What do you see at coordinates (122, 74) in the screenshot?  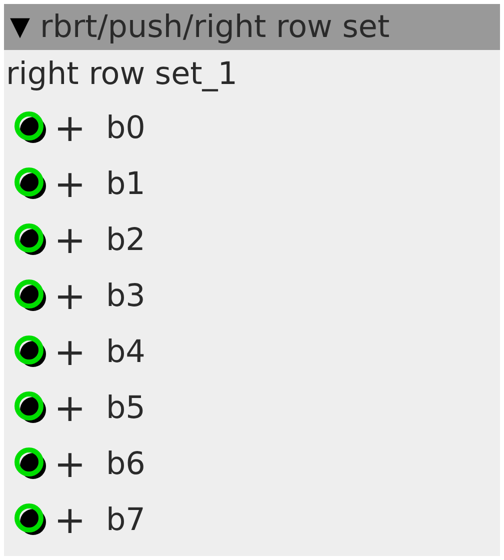 I see `group-title: right row set_1` at bounding box center [122, 74].